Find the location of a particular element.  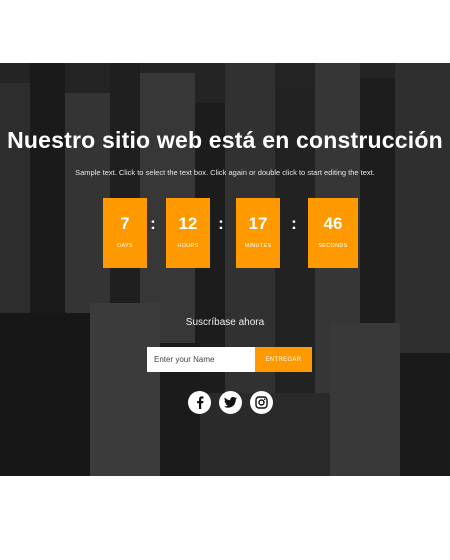

page-title: Nuestro sitio web está en construcción is located at coordinates (225, 140).